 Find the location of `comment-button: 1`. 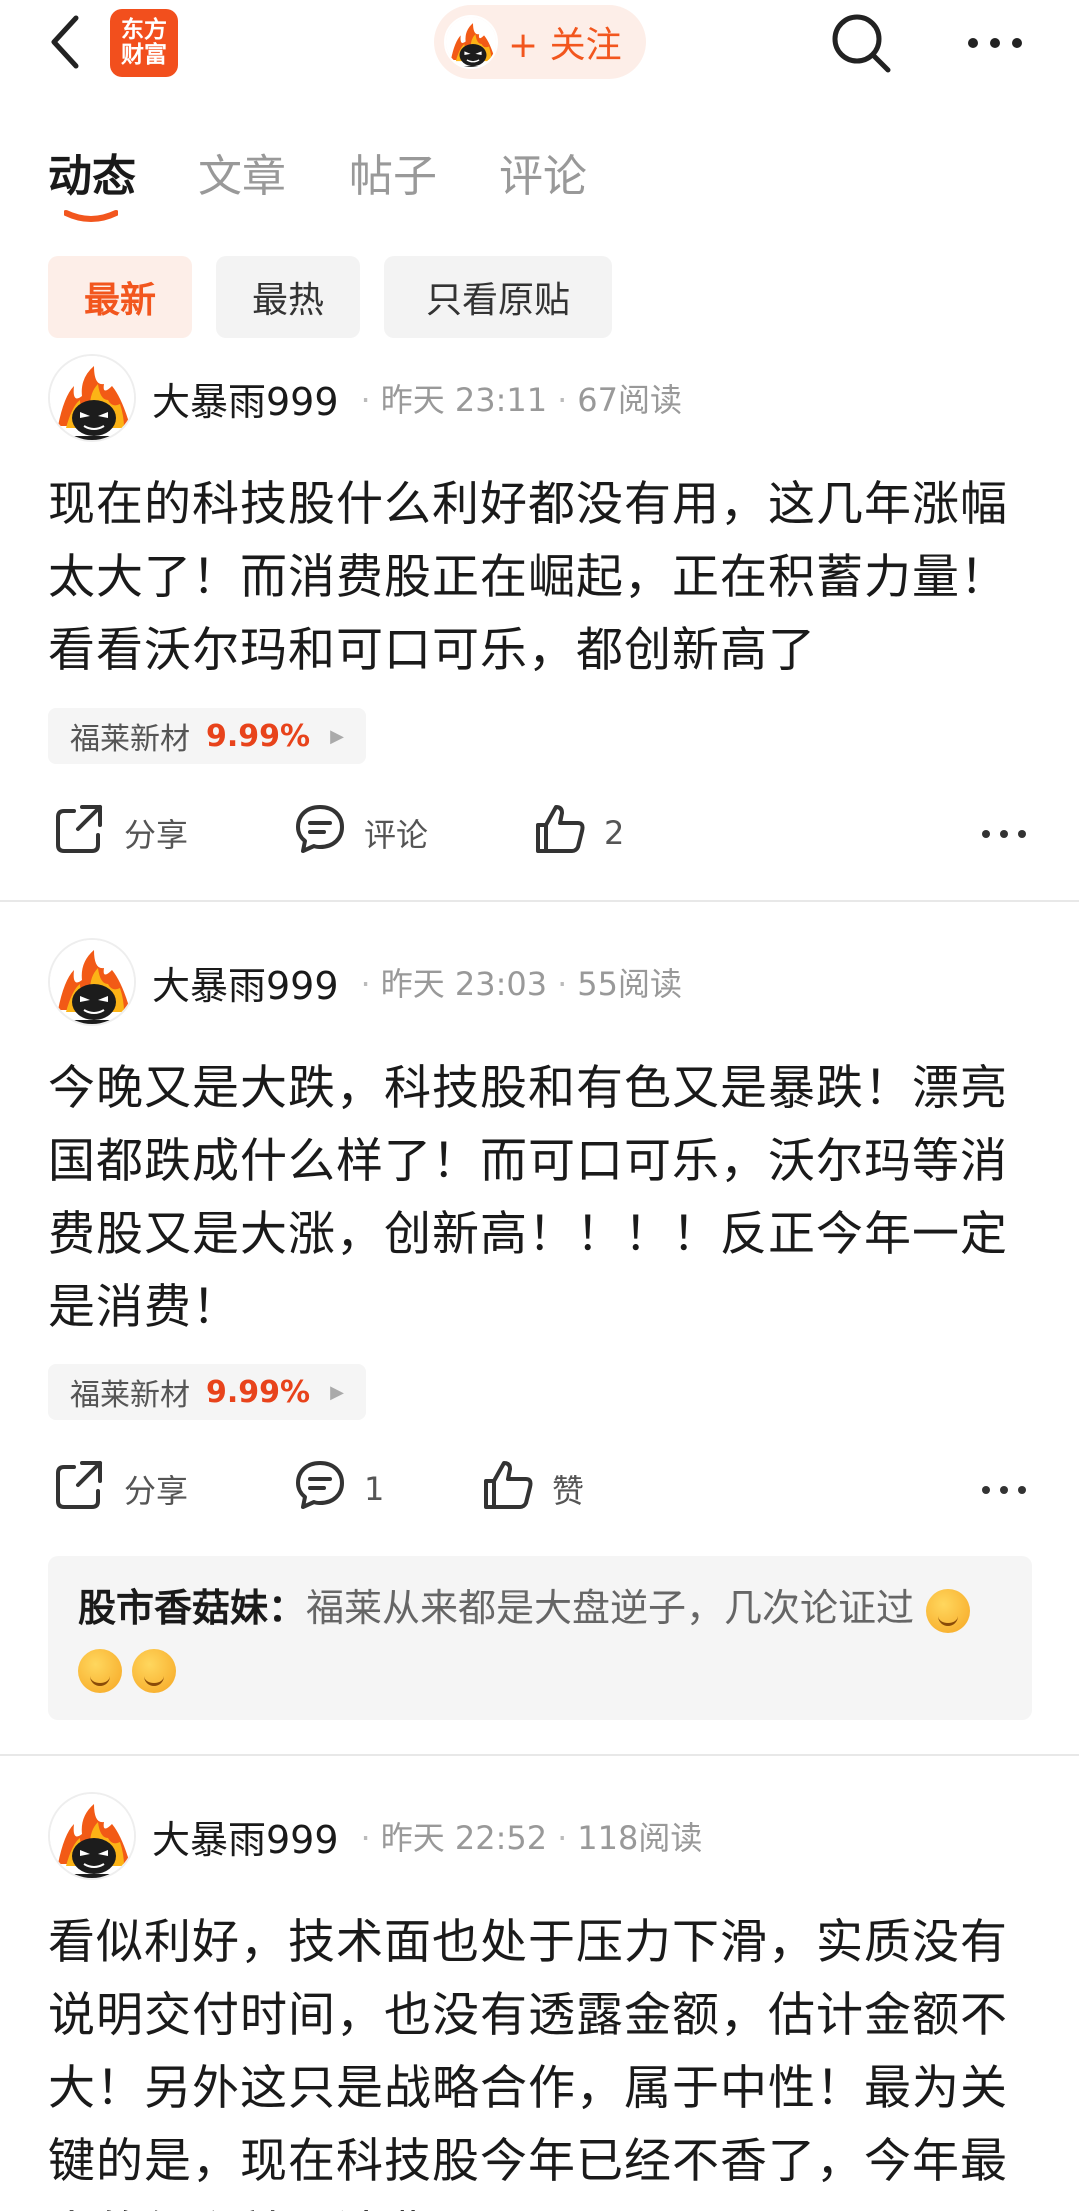

comment-button: 1 is located at coordinates (338, 1489).